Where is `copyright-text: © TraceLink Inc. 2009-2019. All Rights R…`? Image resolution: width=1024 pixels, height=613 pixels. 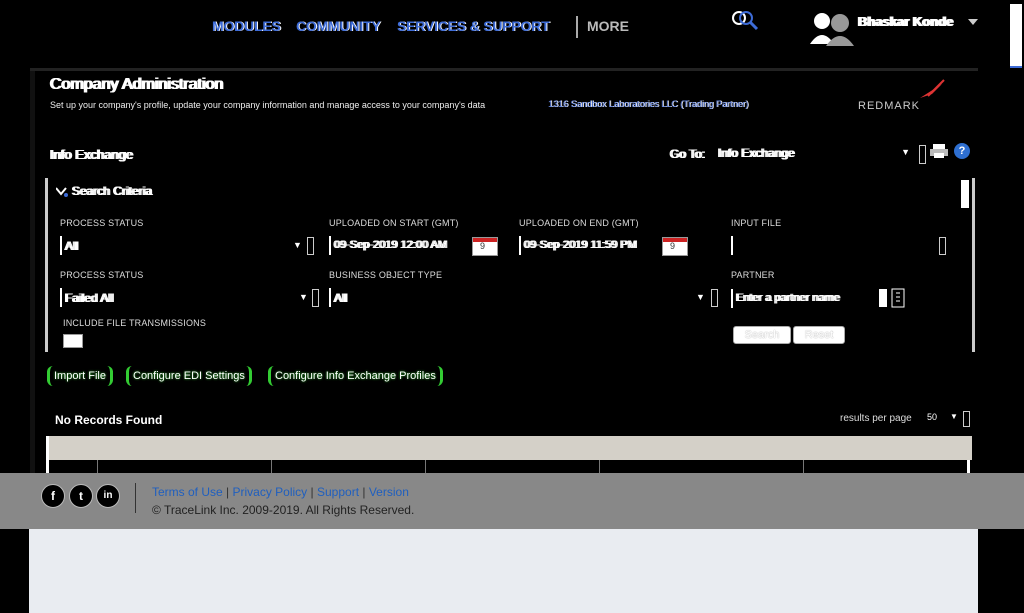
copyright-text: © TraceLink Inc. 2009-2019. All Rights R… is located at coordinates (283, 510).